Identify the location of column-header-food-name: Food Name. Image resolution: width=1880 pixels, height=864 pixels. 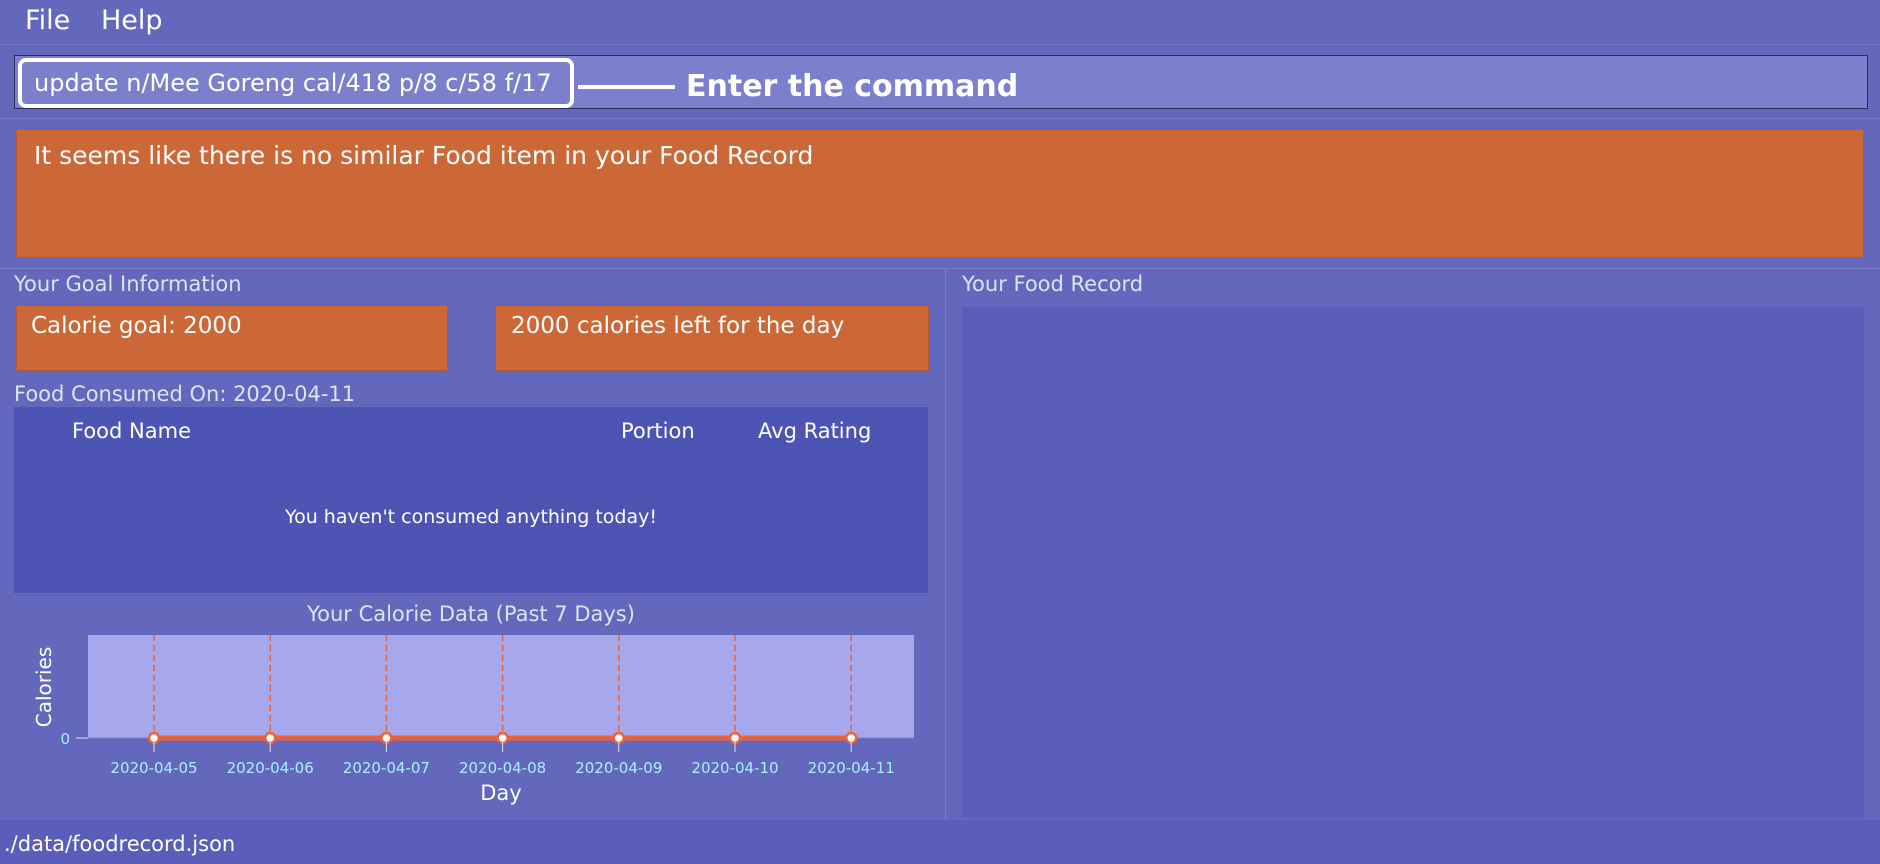
(131, 431).